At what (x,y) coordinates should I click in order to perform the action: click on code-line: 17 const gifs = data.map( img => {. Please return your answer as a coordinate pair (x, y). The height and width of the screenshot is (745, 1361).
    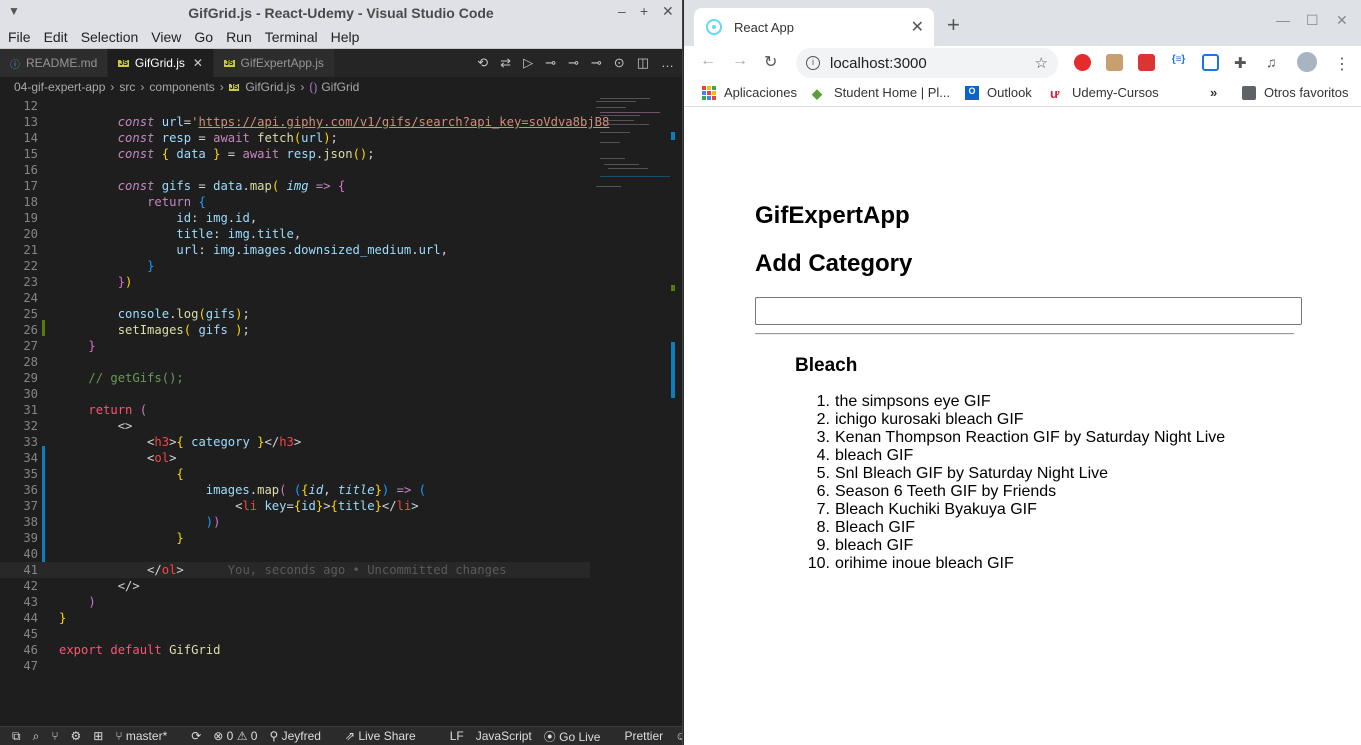
    Looking at the image, I should click on (184, 186).